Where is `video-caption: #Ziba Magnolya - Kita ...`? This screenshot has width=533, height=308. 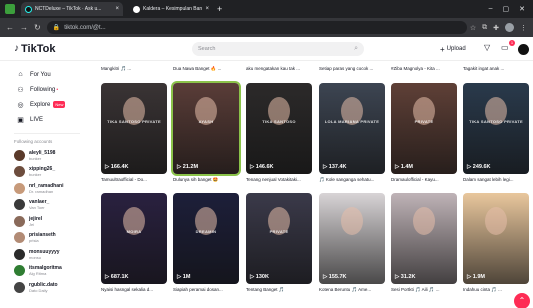 video-caption: #Ziba Magnolya - Kita ... is located at coordinates (425, 68).